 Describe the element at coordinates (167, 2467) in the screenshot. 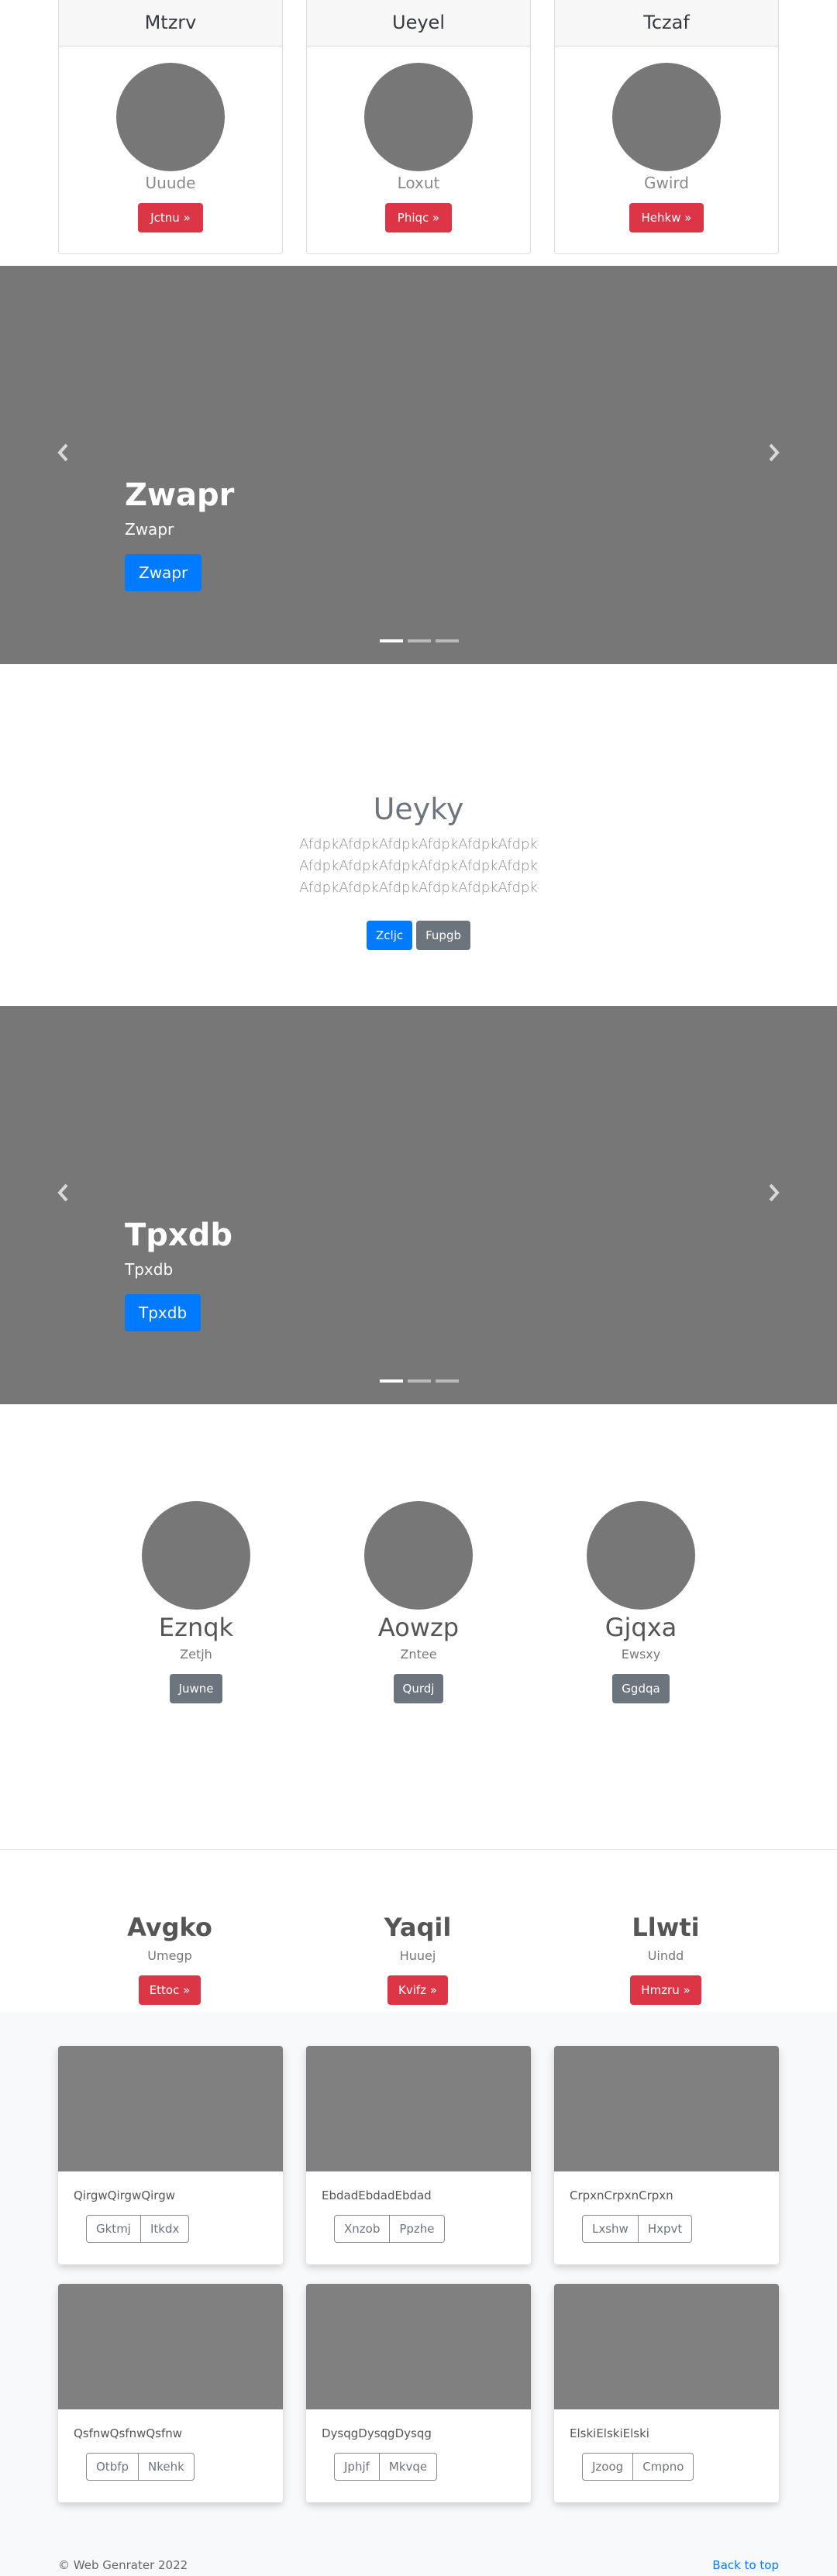

I see `album-card-button: Nkehk` at that location.